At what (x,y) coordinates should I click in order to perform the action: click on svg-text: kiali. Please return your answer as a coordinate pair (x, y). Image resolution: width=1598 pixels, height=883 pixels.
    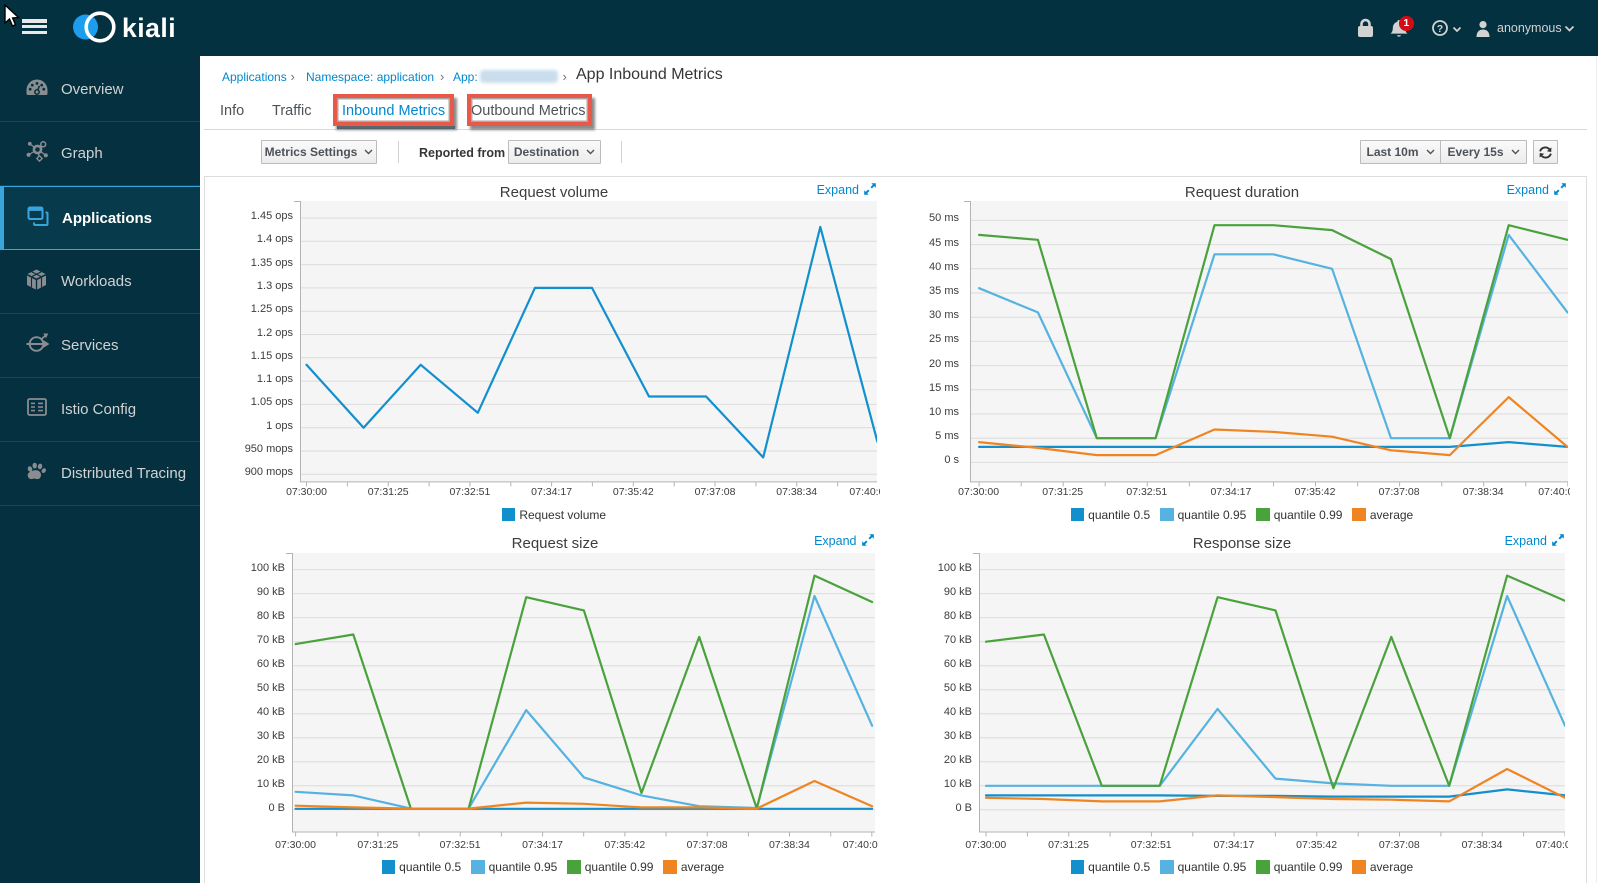
    Looking at the image, I should click on (149, 28).